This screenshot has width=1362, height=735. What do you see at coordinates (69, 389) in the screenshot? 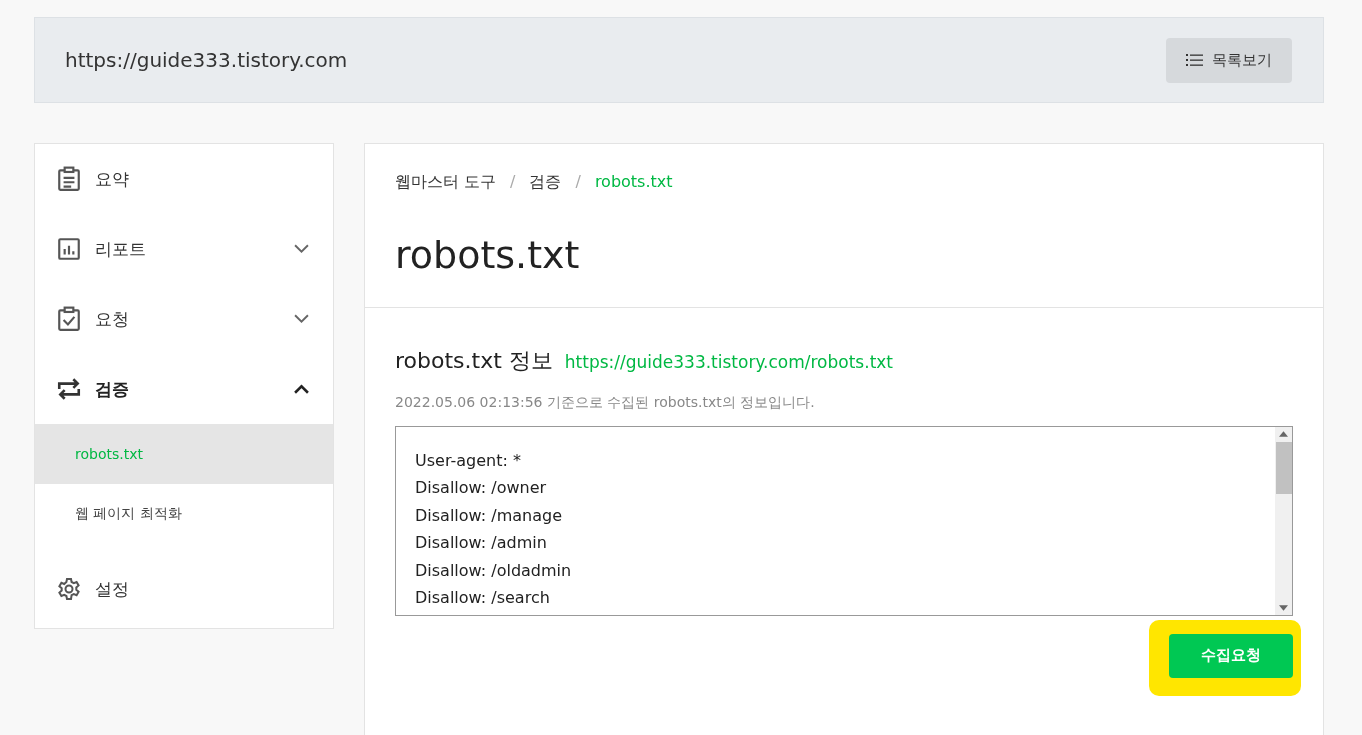
I see `swap-arrows-icon` at bounding box center [69, 389].